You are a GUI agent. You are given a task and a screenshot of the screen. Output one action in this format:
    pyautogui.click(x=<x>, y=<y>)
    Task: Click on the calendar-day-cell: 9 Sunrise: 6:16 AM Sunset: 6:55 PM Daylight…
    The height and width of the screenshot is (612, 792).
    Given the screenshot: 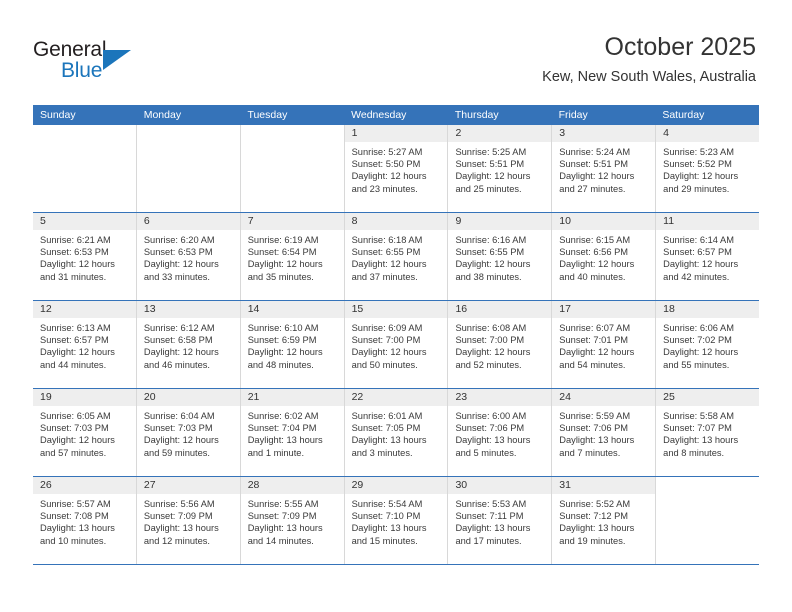 What is the action you would take?
    pyautogui.click(x=499, y=256)
    